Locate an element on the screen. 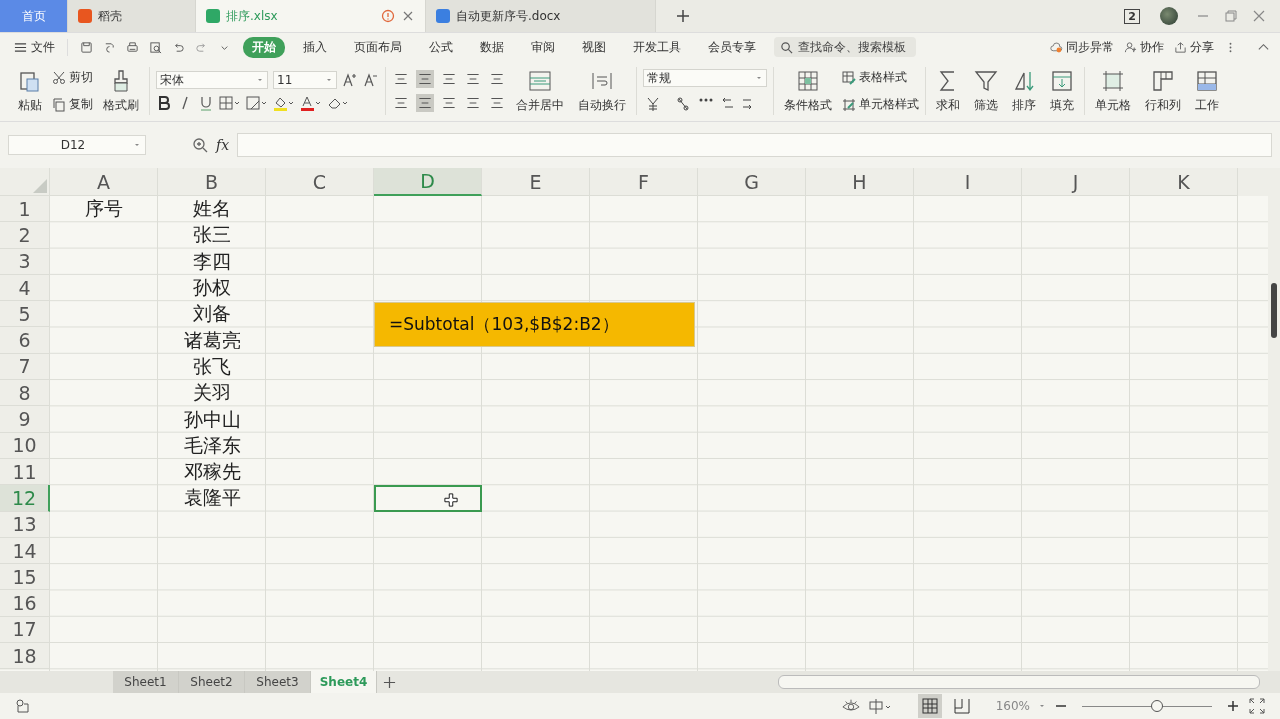  column-header: I is located at coordinates (968, 182).